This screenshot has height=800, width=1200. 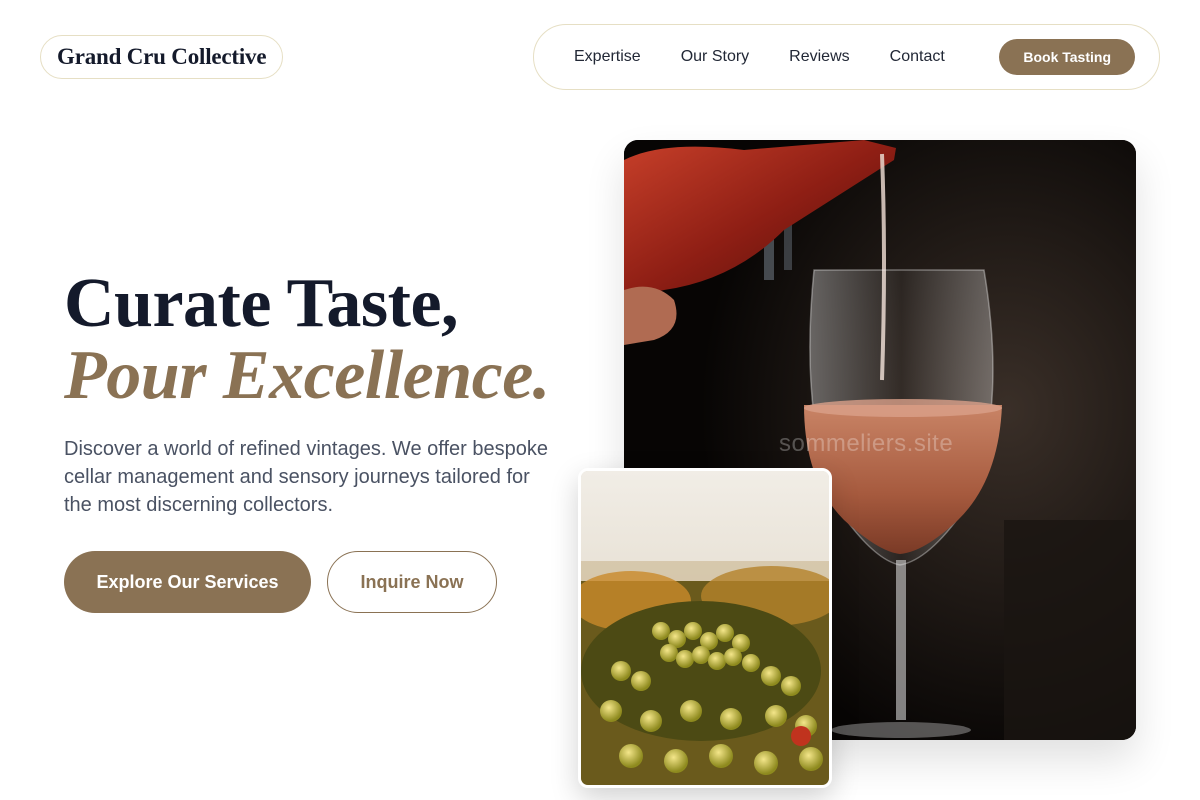 What do you see at coordinates (412, 582) in the screenshot?
I see `inquire-now-button: Inquire Now` at bounding box center [412, 582].